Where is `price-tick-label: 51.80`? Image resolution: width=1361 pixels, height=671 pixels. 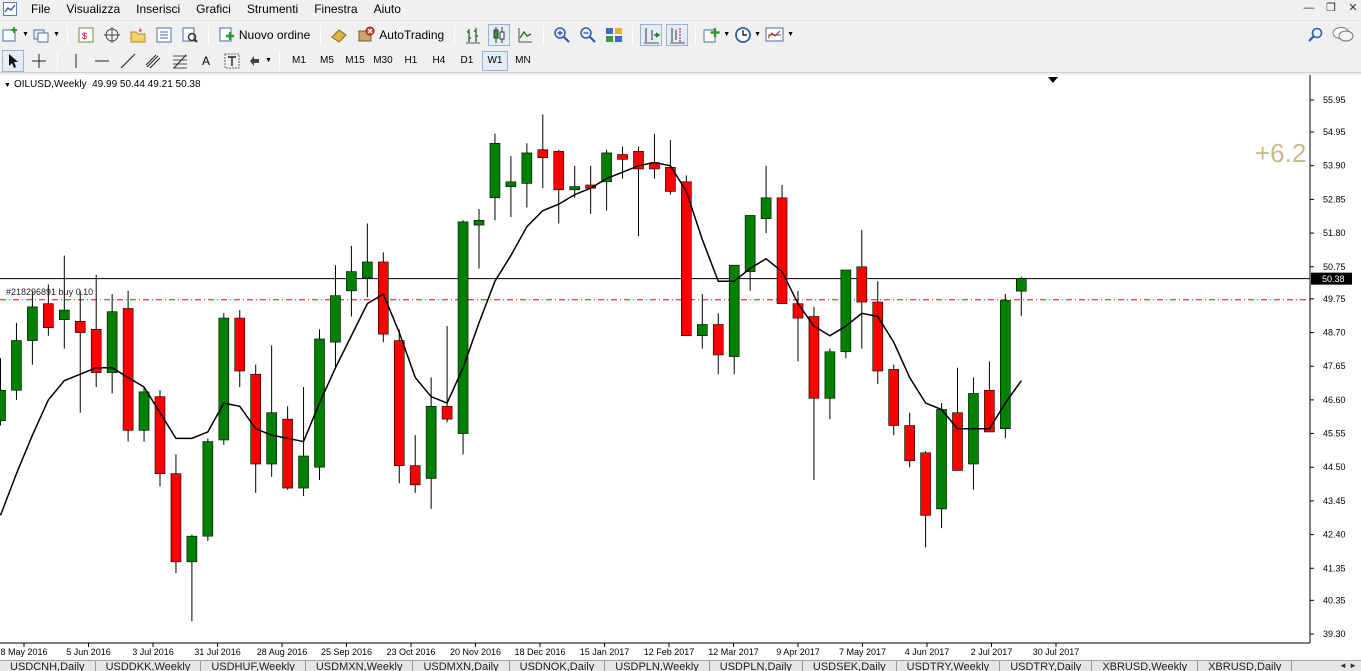
price-tick-label: 51.80 is located at coordinates (1334, 233).